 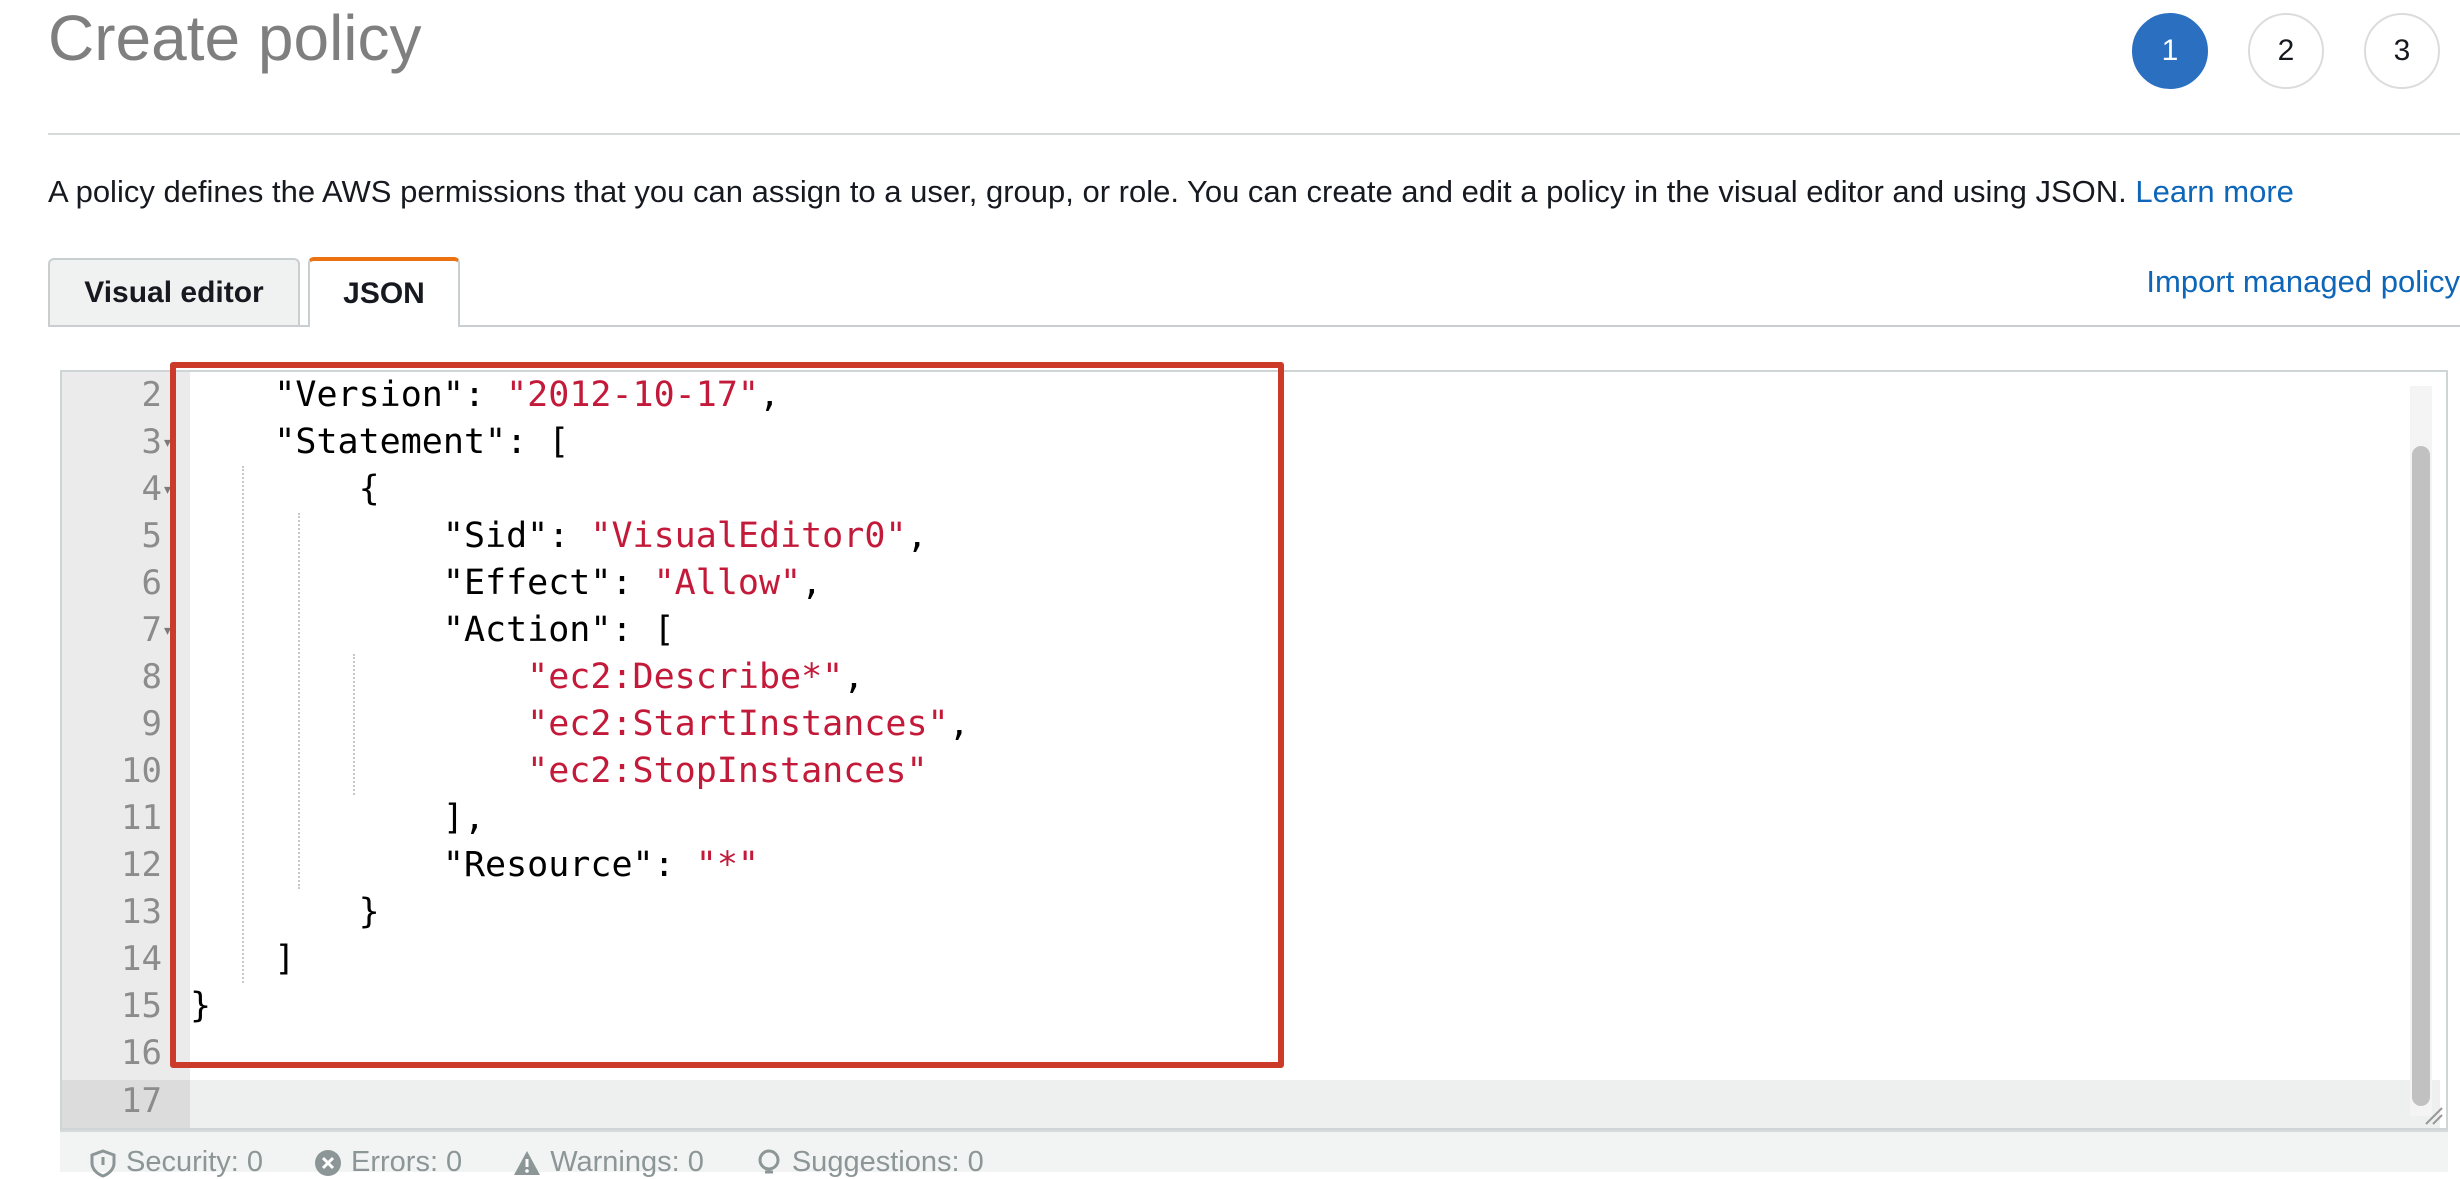 What do you see at coordinates (527, 1162) in the screenshot?
I see `warning-triangle-icon` at bounding box center [527, 1162].